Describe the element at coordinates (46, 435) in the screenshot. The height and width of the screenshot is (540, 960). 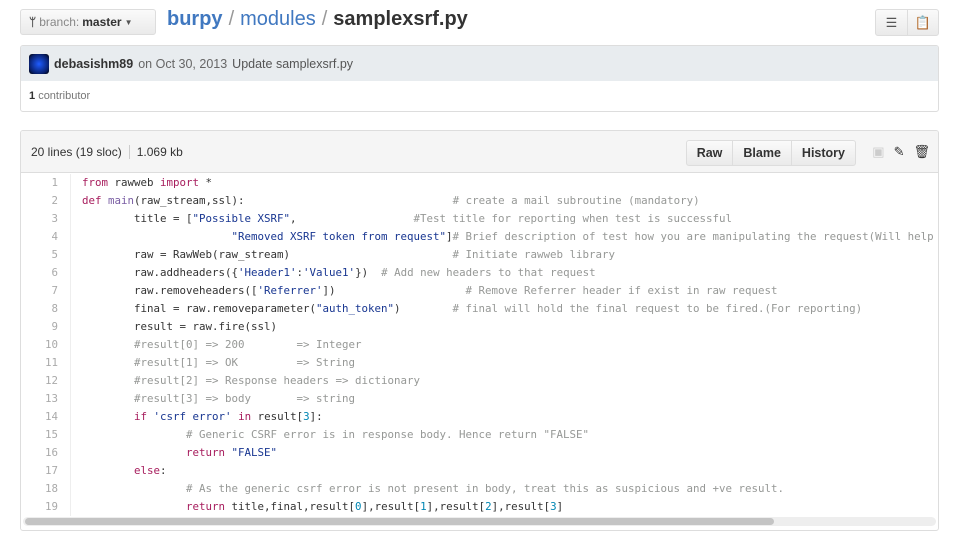
I see `line-number: 15` at that location.